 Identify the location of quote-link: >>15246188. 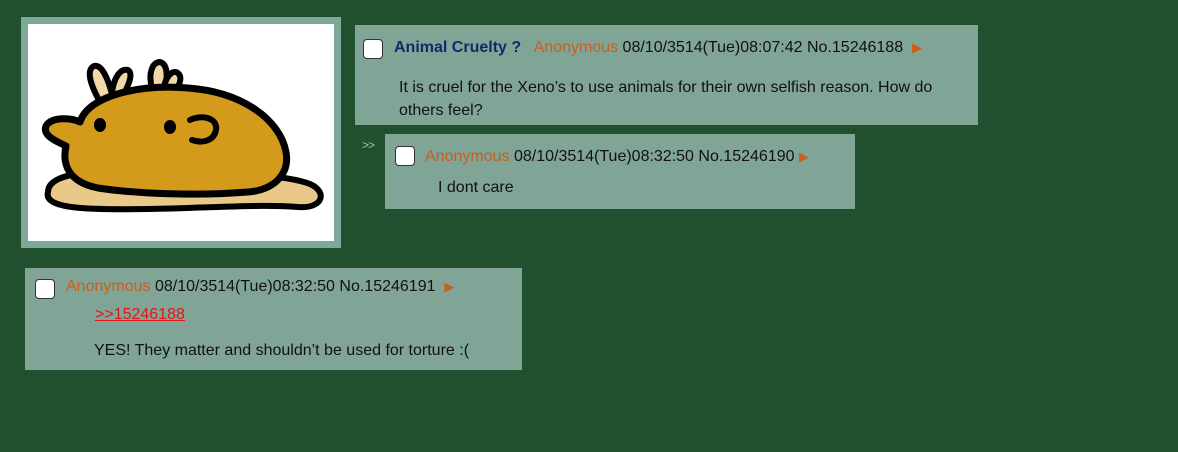
(140, 315).